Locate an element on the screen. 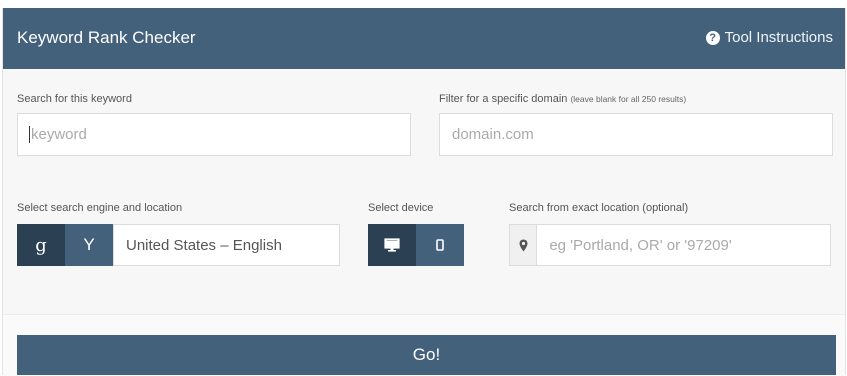 The width and height of the screenshot is (847, 376). keyword-input is located at coordinates (220, 134).